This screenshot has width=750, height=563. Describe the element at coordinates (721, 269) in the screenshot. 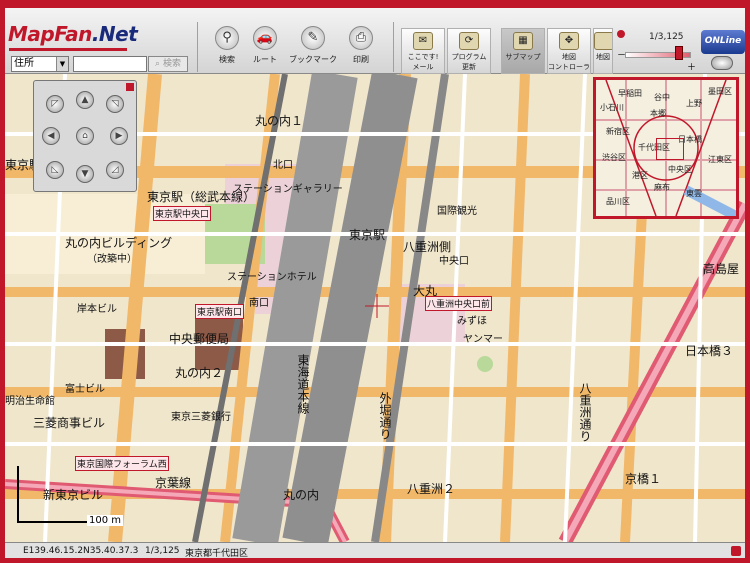

I see `map-label-takashimaya: 高島屋` at that location.